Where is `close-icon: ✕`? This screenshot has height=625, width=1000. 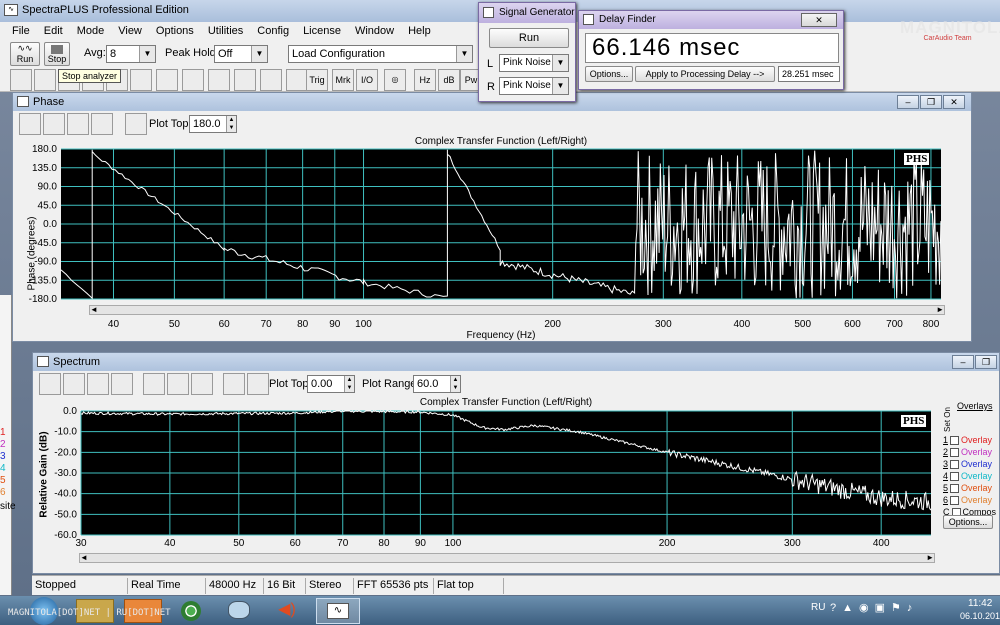 close-icon: ✕ is located at coordinates (819, 20).